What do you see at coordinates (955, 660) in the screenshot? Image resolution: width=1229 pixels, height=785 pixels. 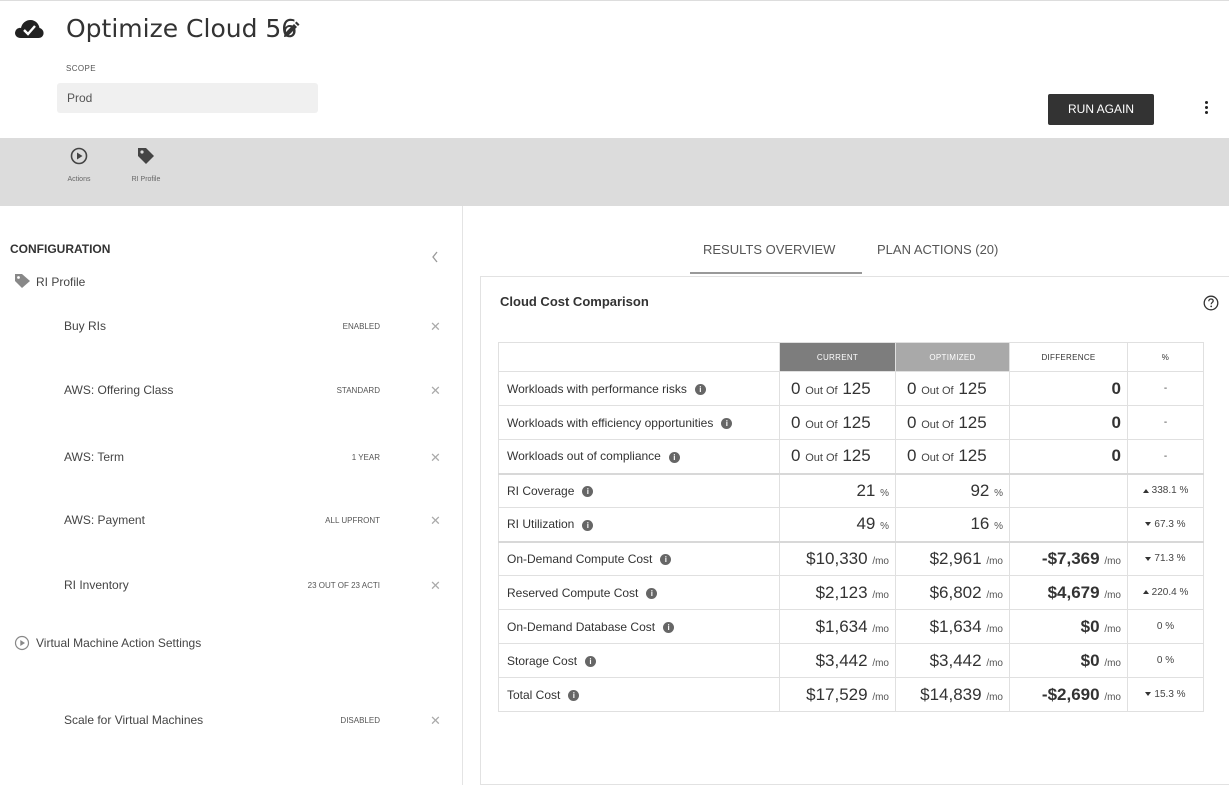 I see `value: $3,442` at bounding box center [955, 660].